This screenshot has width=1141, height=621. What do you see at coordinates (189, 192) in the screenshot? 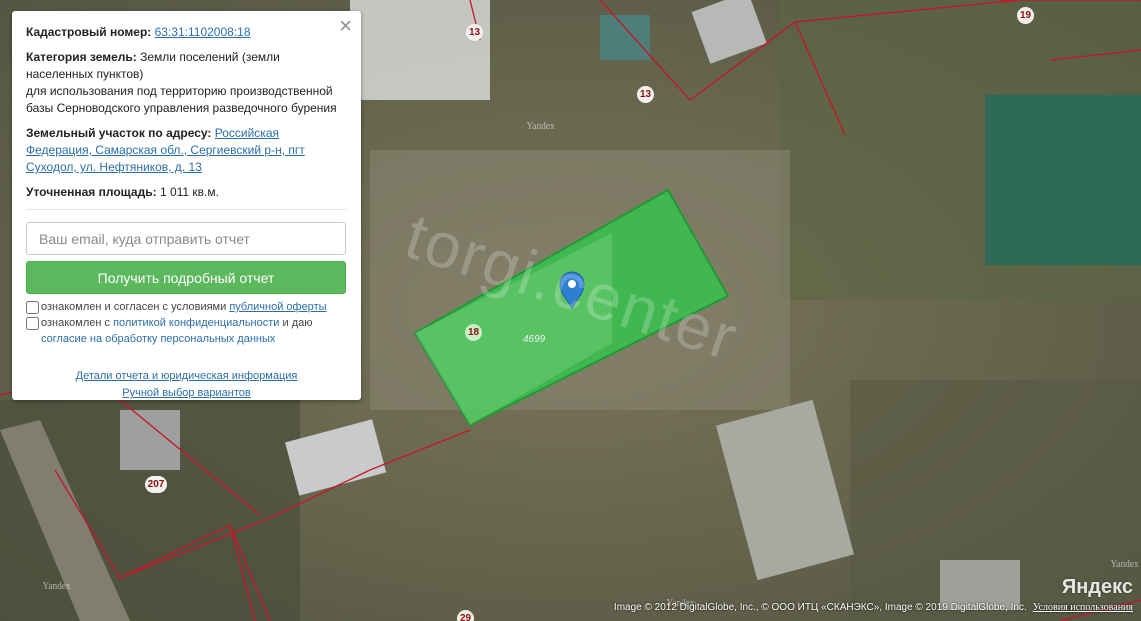
I see `area-value: 1 011 кв.м.` at bounding box center [189, 192].